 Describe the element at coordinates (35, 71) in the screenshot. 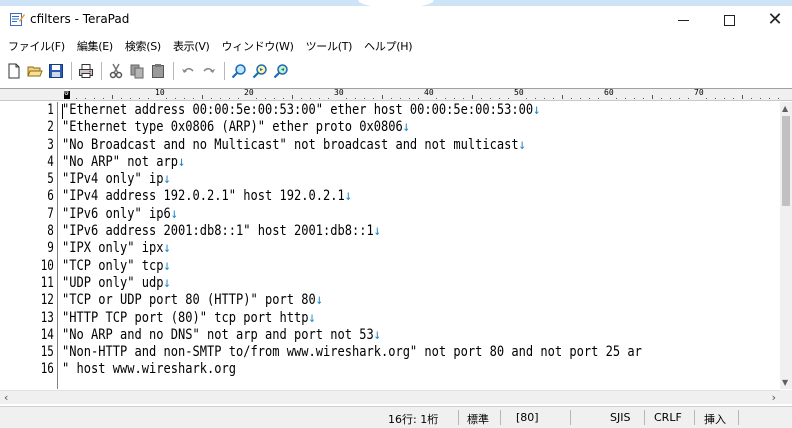

I see `open-button` at that location.